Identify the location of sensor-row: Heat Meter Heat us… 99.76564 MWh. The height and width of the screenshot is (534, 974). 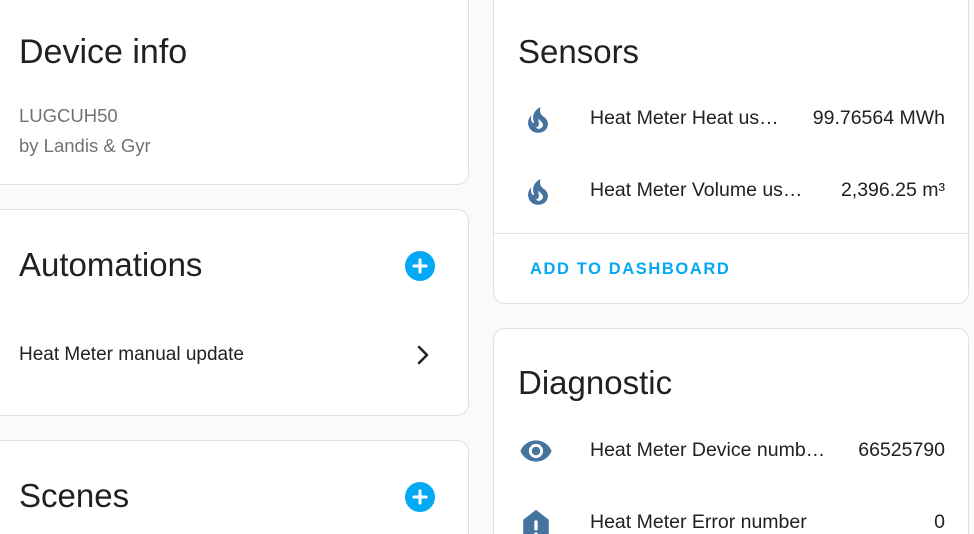
(732, 119).